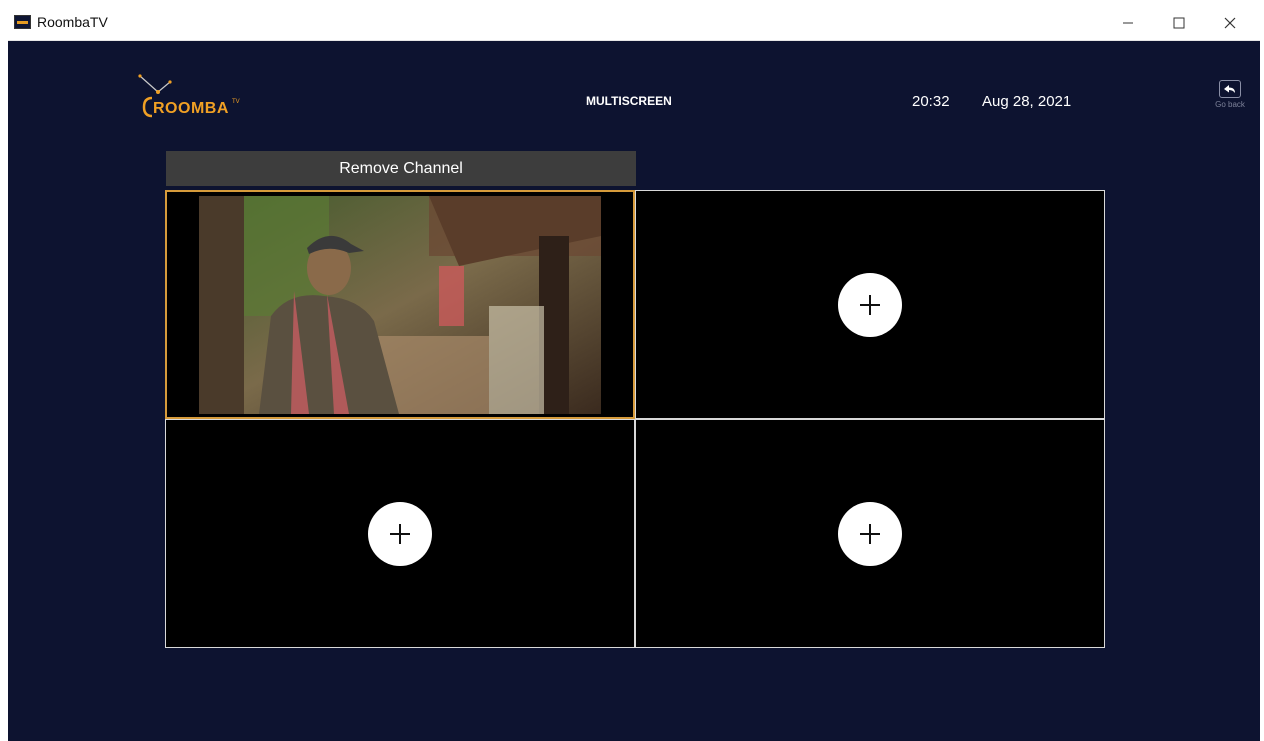 This screenshot has width=1264, height=741. I want to click on video-preview, so click(400, 305).